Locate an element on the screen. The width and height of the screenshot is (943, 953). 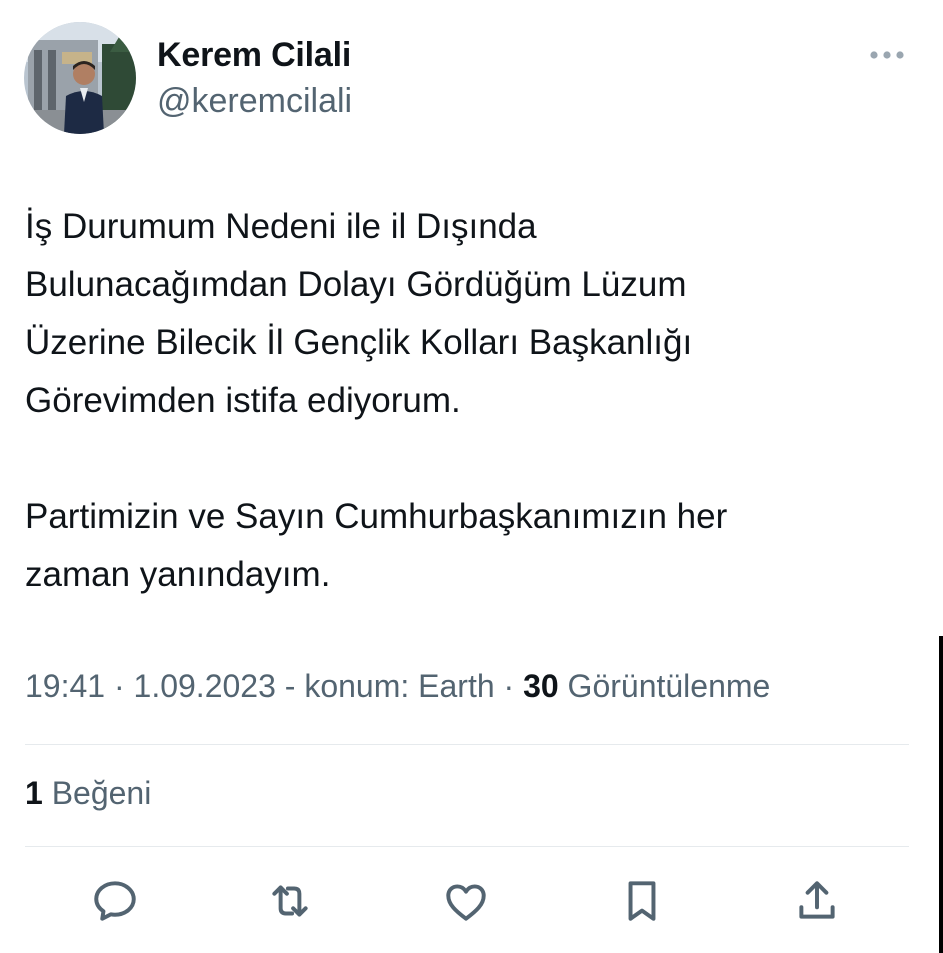
author-handle: @keremcilali is located at coordinates (254, 101).